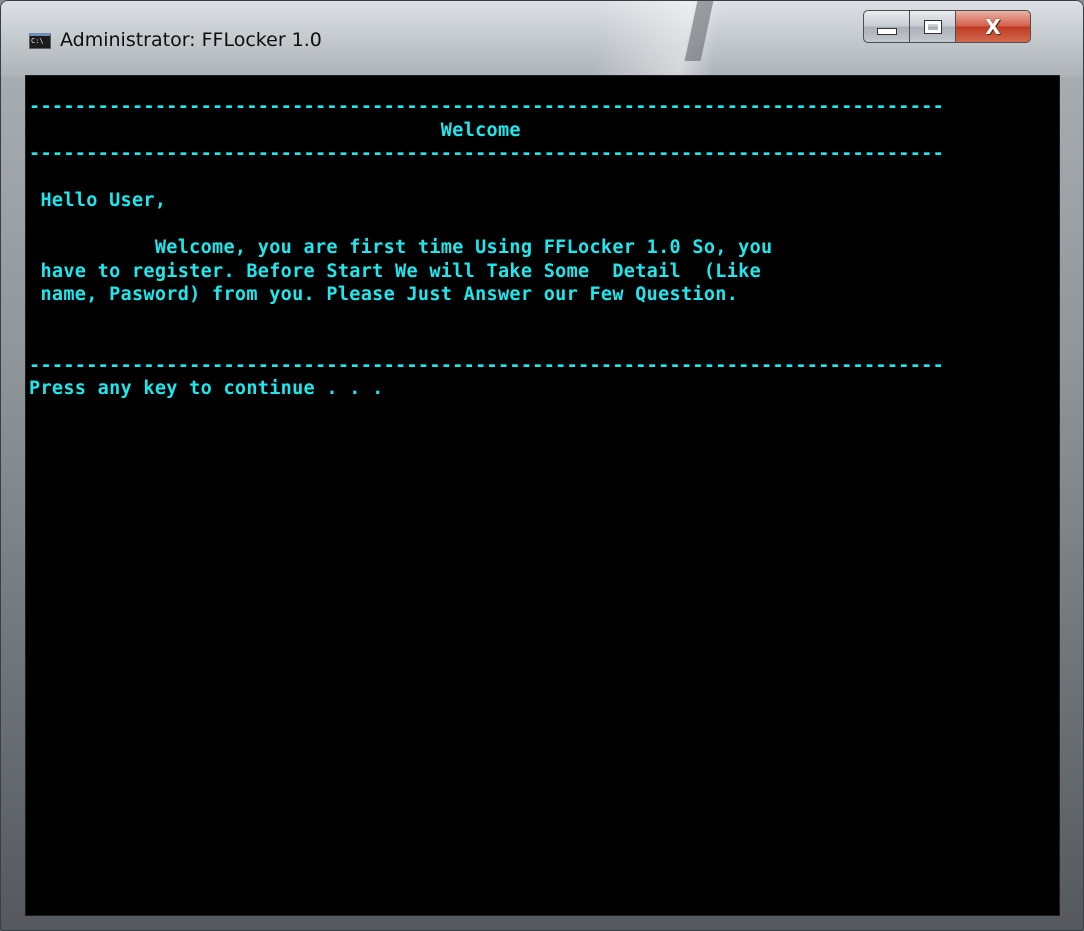 The image size is (1084, 931). I want to click on cmd-console-icon: C:\, so click(40, 41).